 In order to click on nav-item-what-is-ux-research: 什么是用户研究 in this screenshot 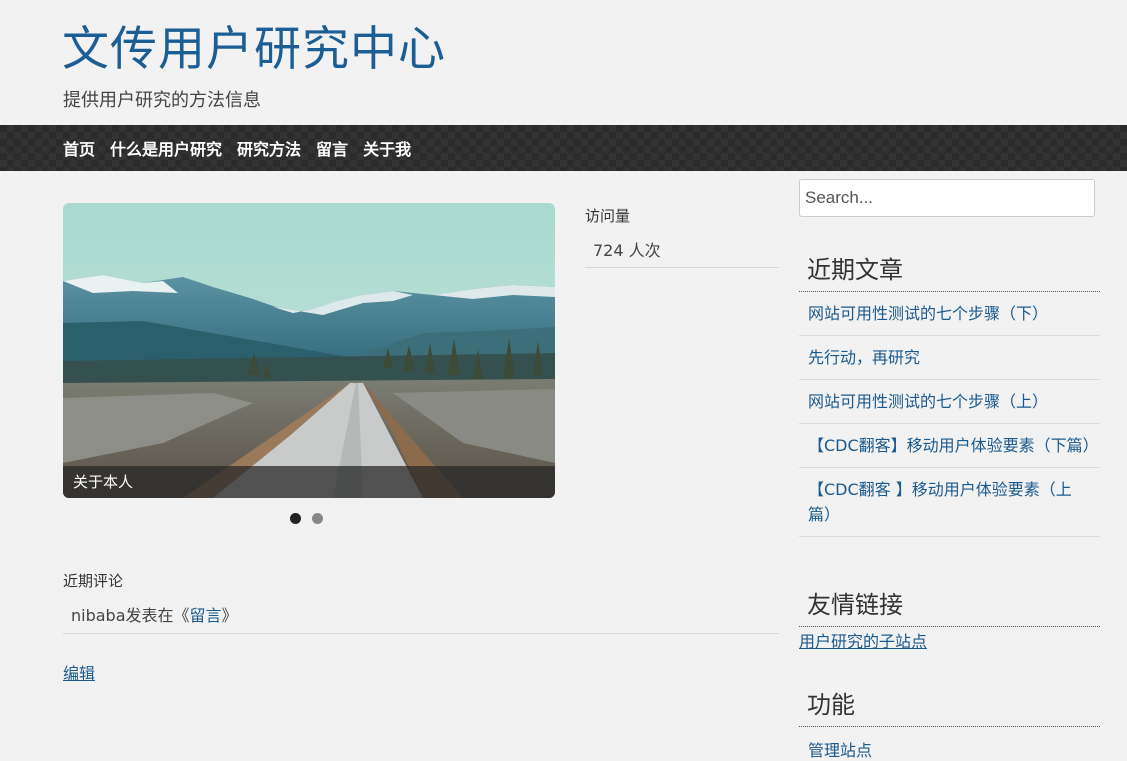, I will do `click(166, 148)`.